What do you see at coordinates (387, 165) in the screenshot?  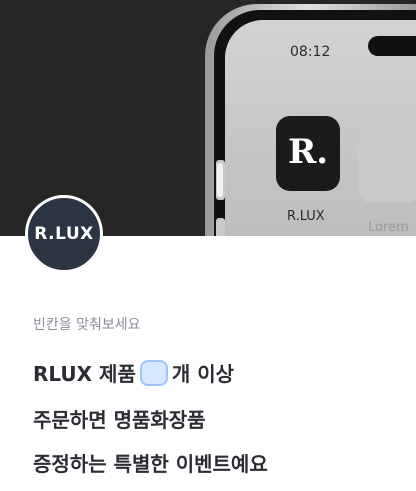 I see `placeholder-app-icon` at bounding box center [387, 165].